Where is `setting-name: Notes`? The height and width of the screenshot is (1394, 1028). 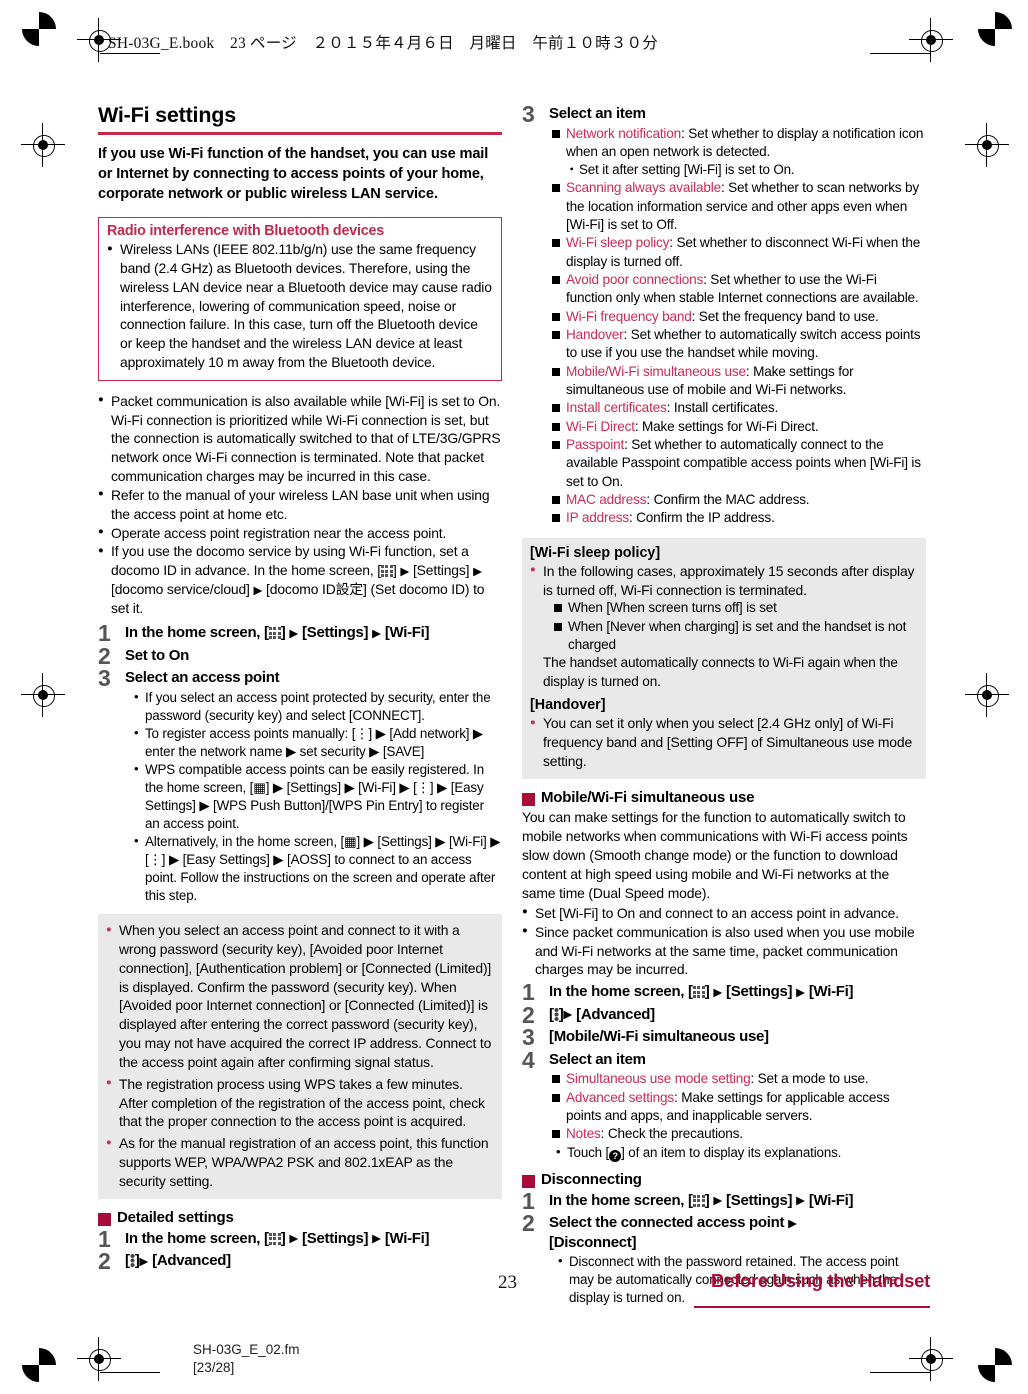 setting-name: Notes is located at coordinates (583, 1134).